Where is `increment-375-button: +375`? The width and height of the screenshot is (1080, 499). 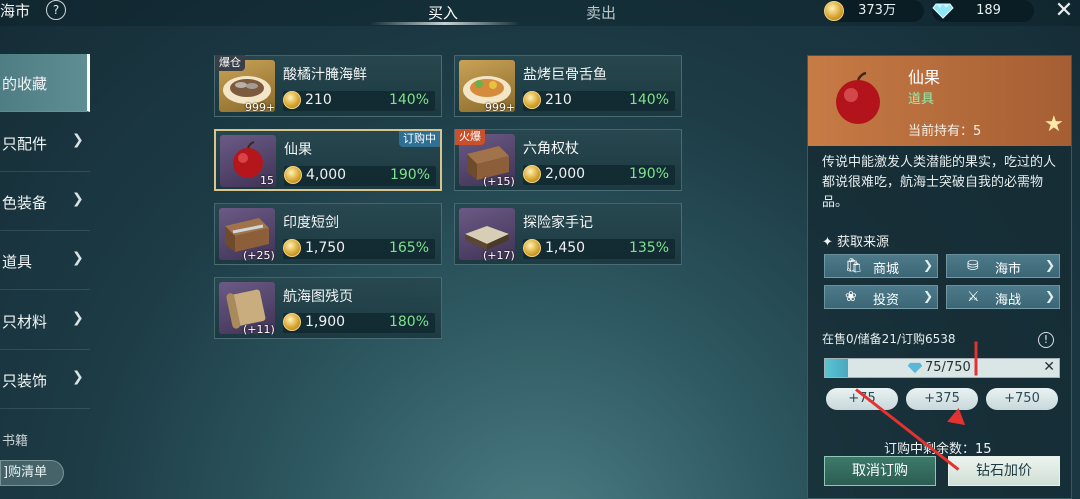 increment-375-button: +375 is located at coordinates (942, 399).